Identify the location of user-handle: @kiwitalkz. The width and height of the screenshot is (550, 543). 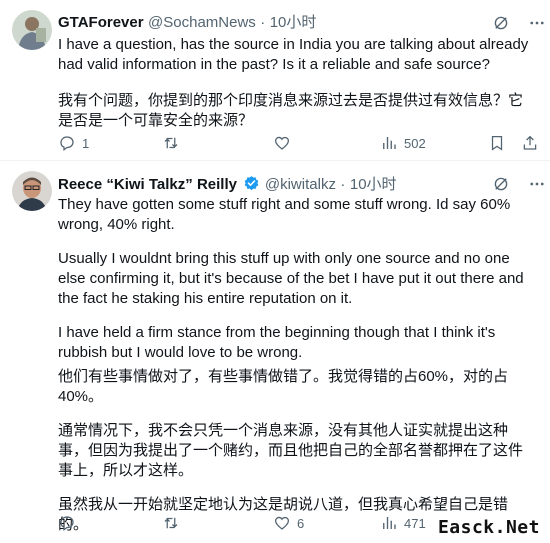
(300, 184).